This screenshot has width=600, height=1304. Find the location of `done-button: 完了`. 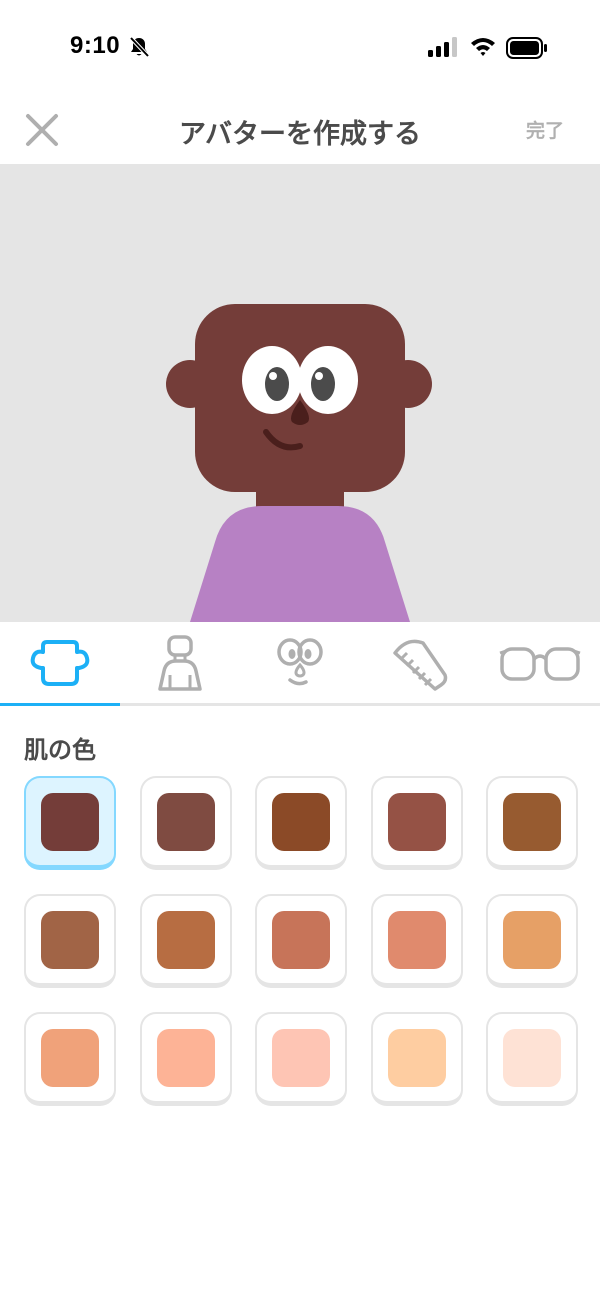

done-button: 完了 is located at coordinates (545, 129).